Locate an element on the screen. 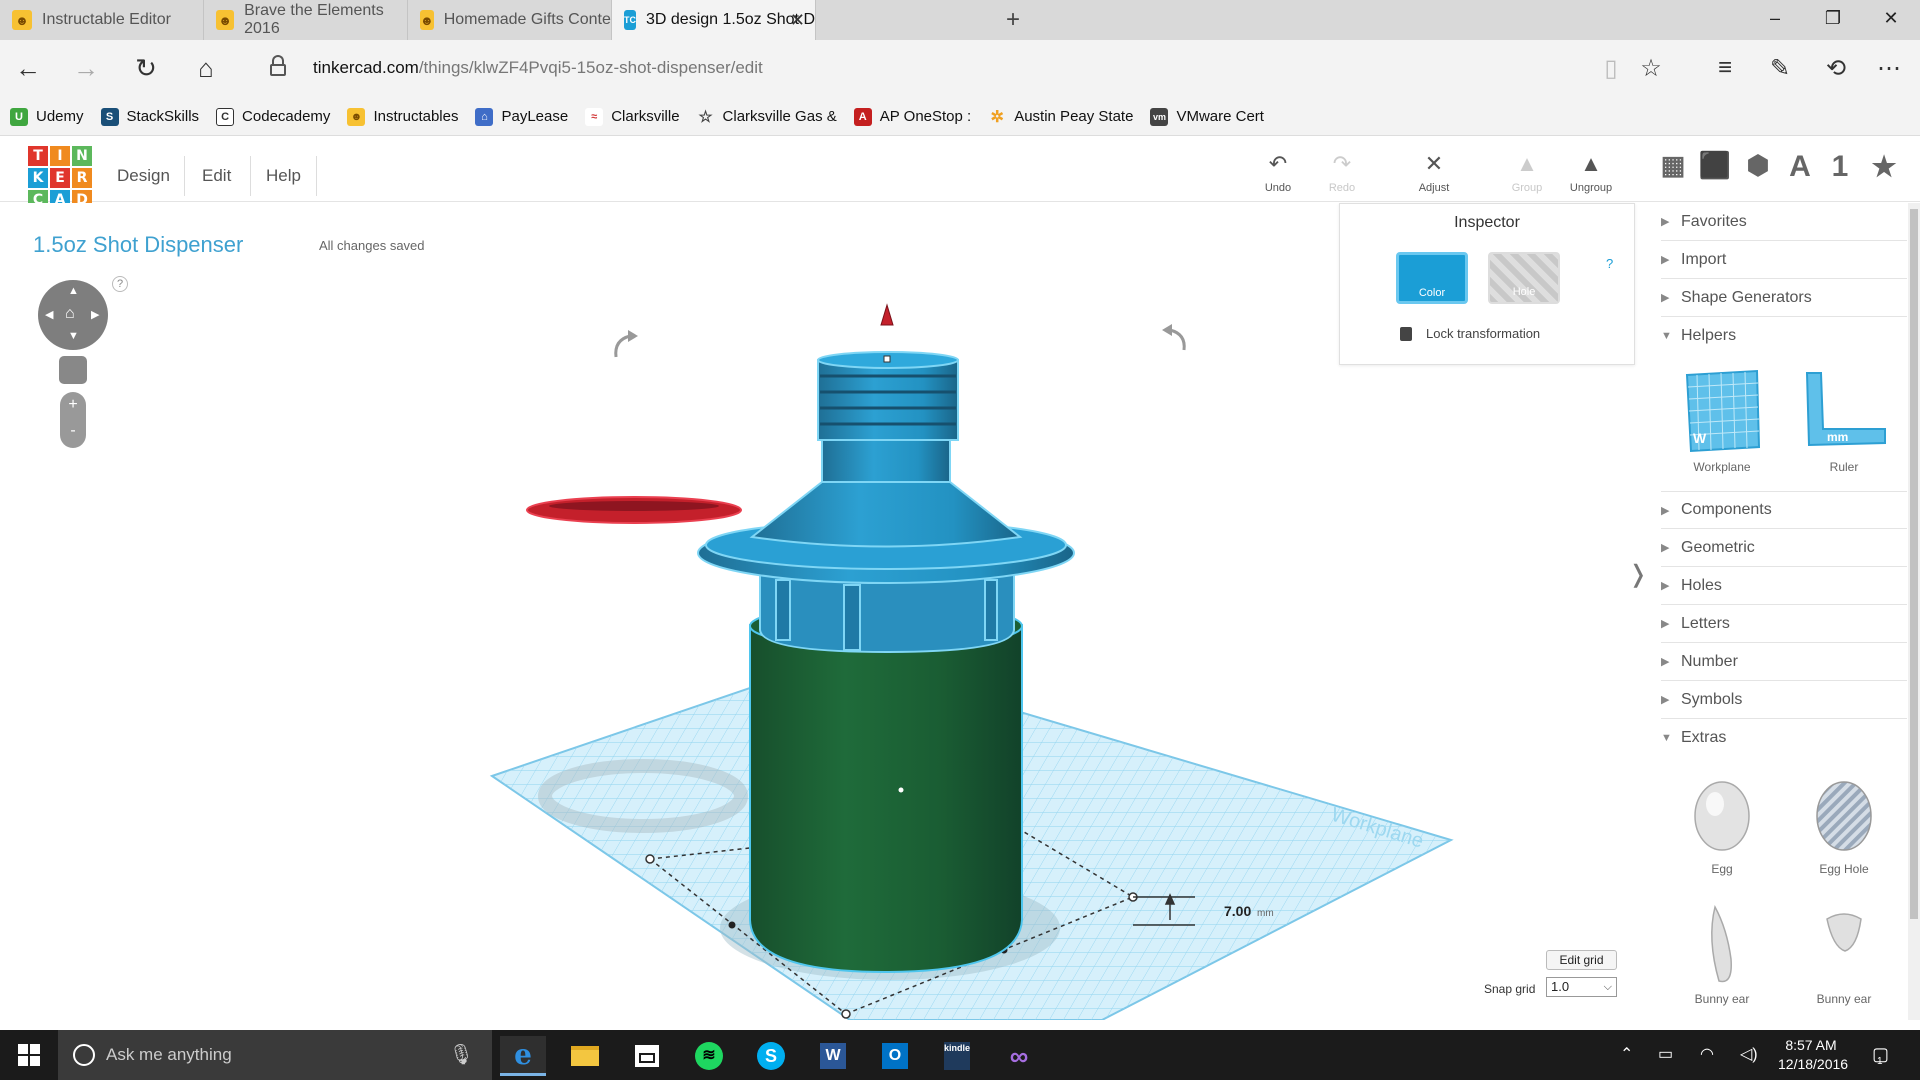 This screenshot has width=1920, height=1080. hub-icon: ≡ is located at coordinates (1725, 68).